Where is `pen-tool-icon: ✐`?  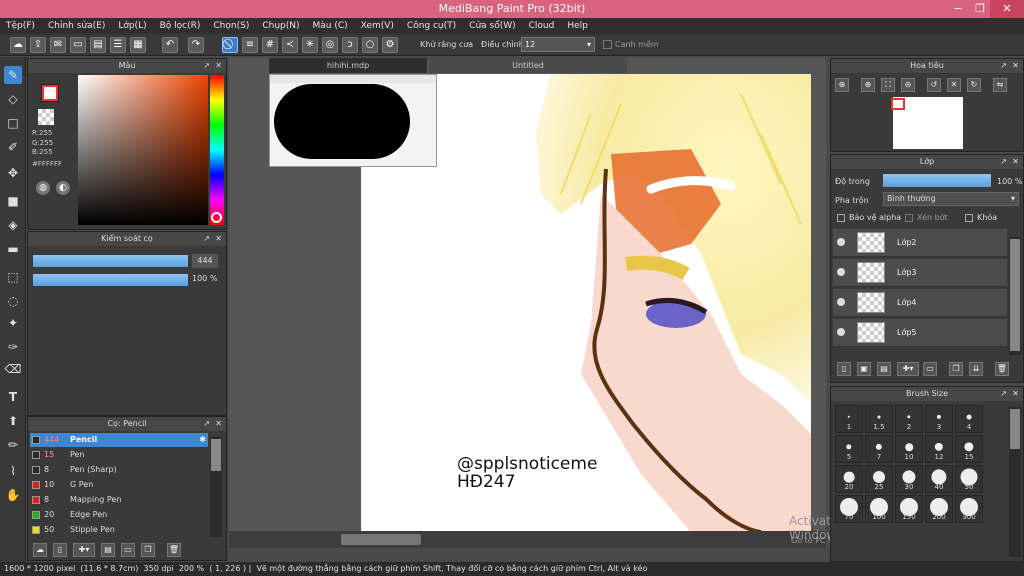 pen-tool-icon: ✐ is located at coordinates (13, 147).